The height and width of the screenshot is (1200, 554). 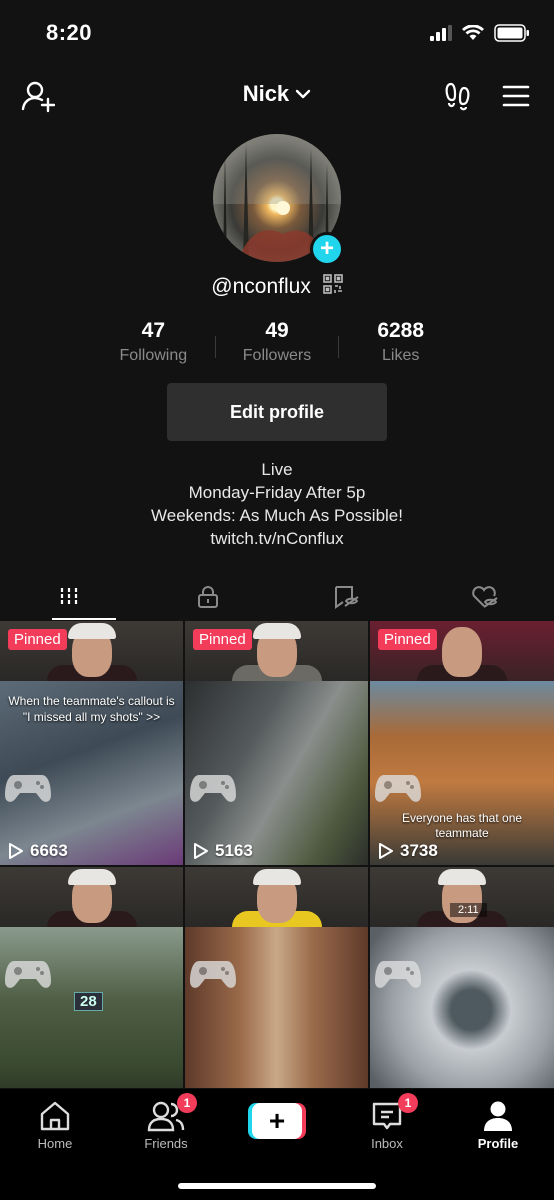 What do you see at coordinates (511, 33) in the screenshot?
I see `battery-icon` at bounding box center [511, 33].